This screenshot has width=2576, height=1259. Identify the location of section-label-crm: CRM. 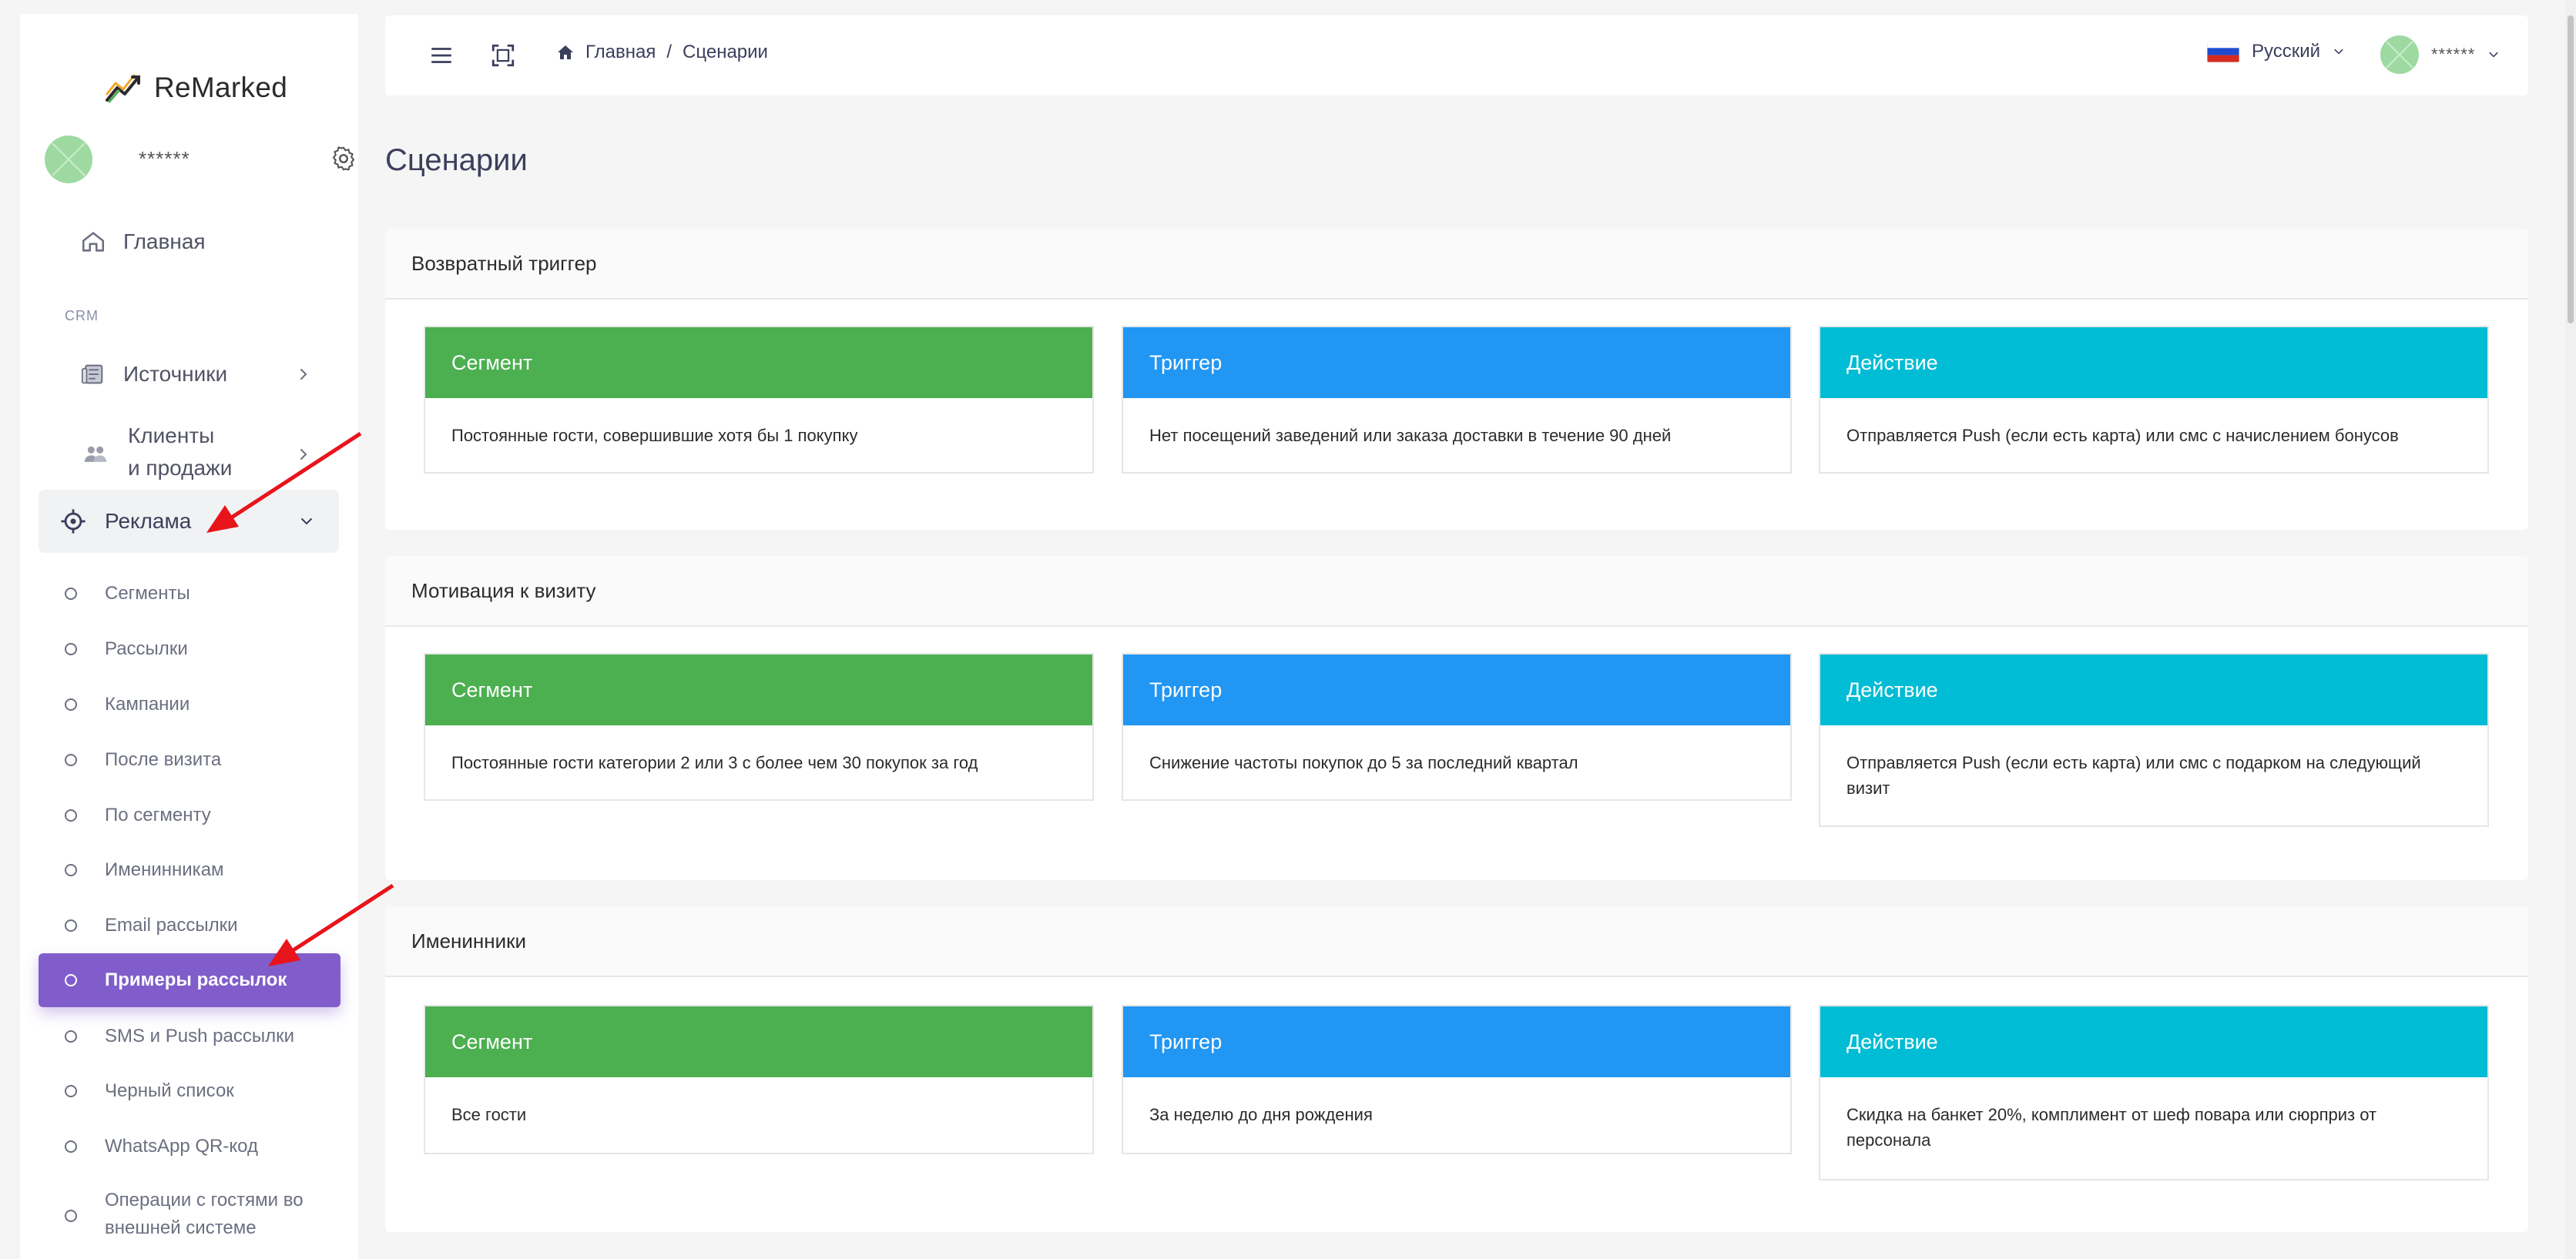
(82, 315).